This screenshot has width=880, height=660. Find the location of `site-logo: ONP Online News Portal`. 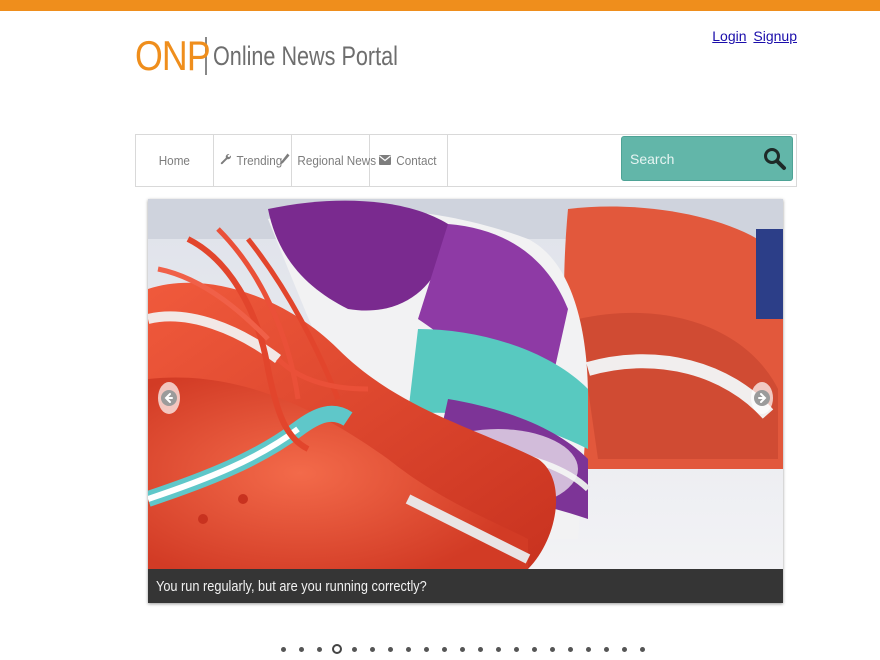

site-logo: ONP Online News Portal is located at coordinates (289, 55).